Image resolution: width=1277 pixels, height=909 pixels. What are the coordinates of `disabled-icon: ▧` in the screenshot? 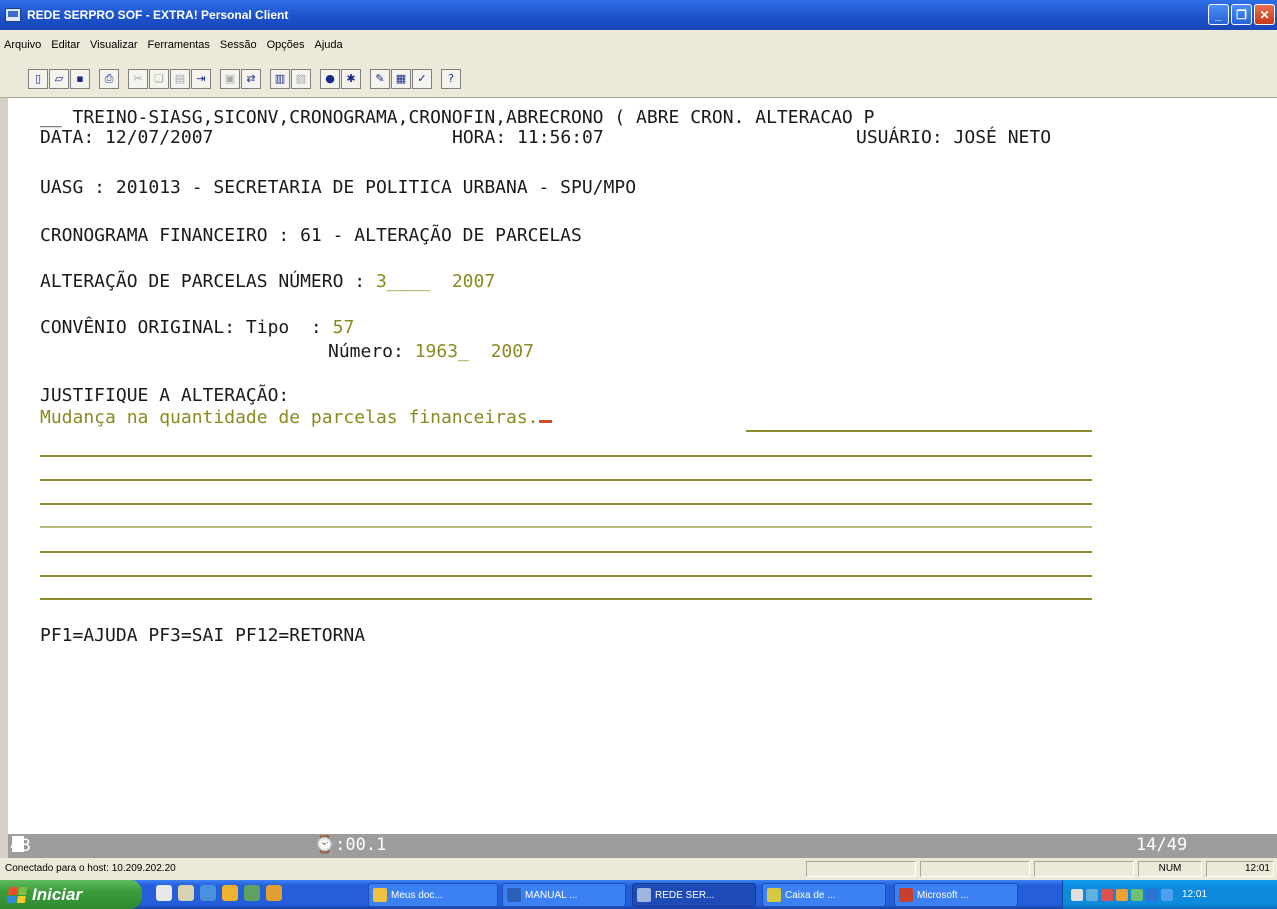 It's located at (301, 78).